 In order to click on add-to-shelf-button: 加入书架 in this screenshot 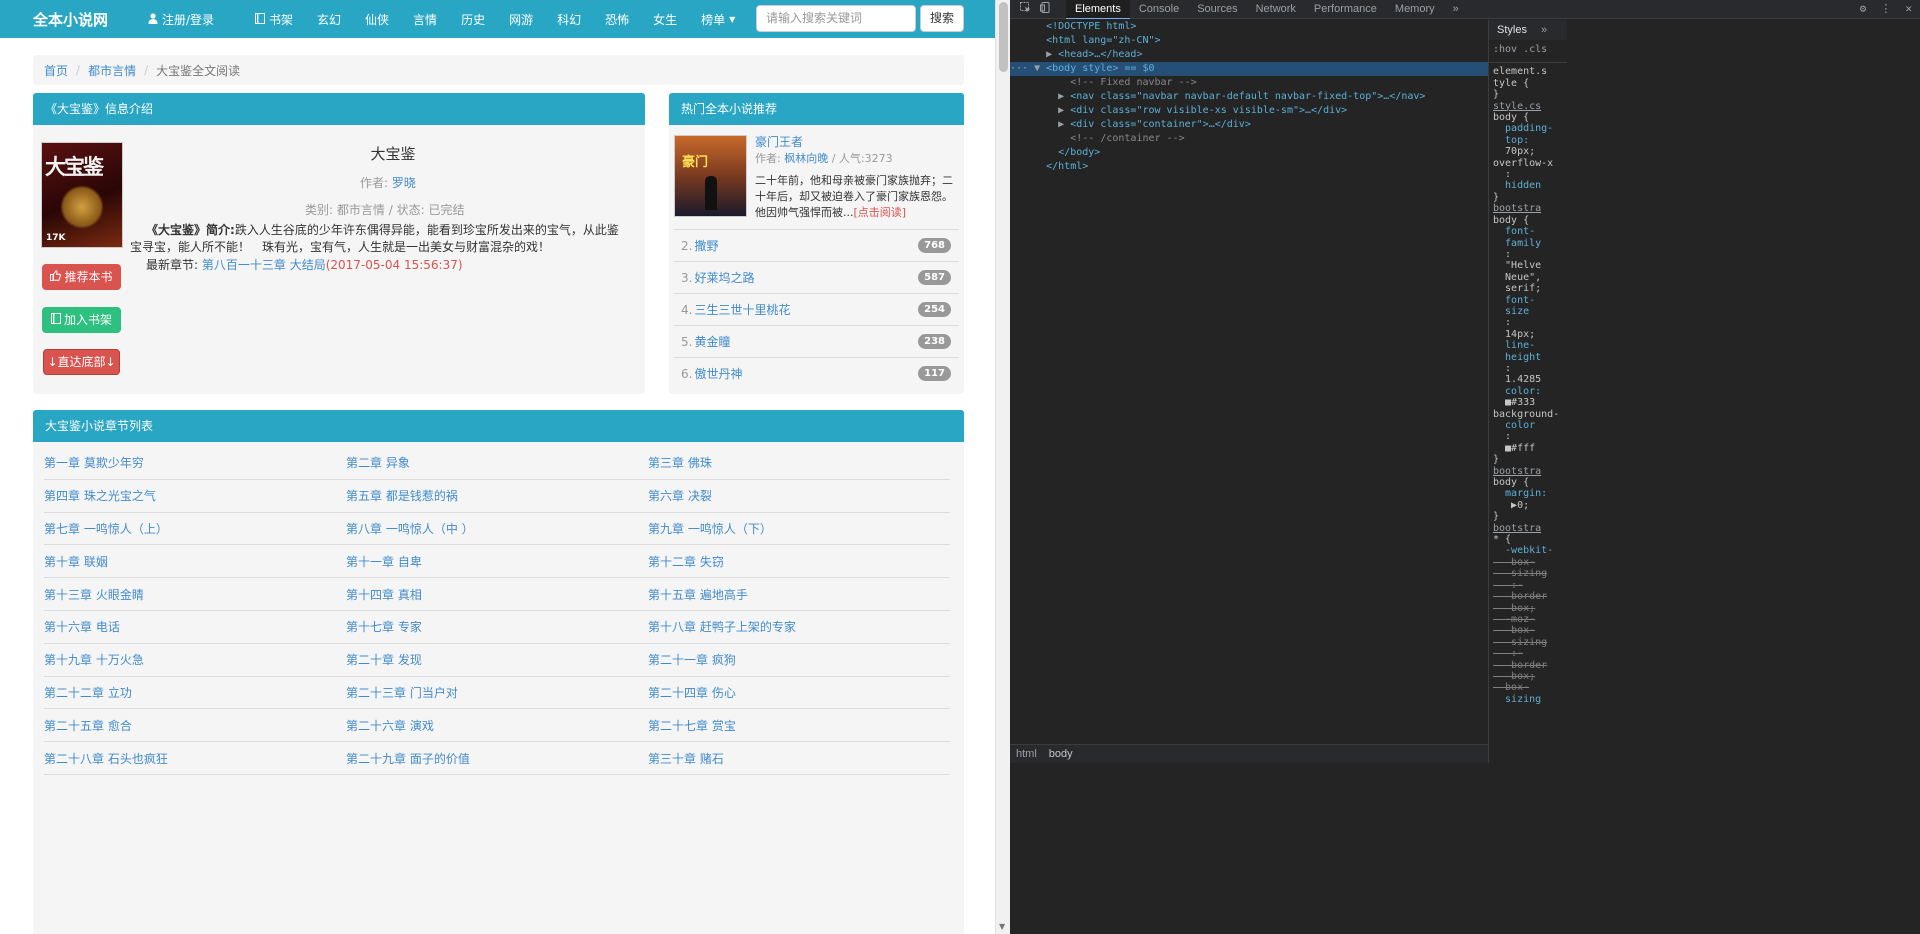, I will do `click(81, 320)`.